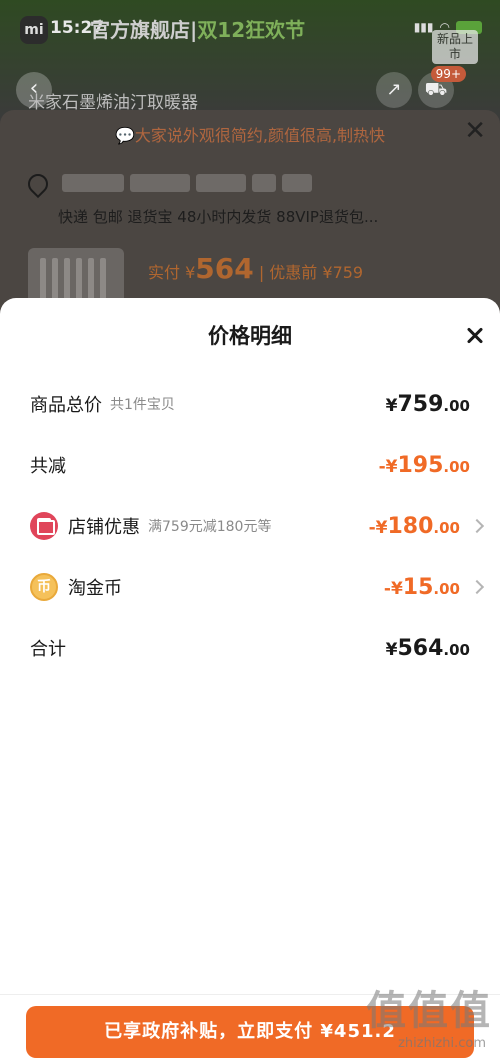  Describe the element at coordinates (104, 527) in the screenshot. I see `row-label: 店铺优惠` at that location.